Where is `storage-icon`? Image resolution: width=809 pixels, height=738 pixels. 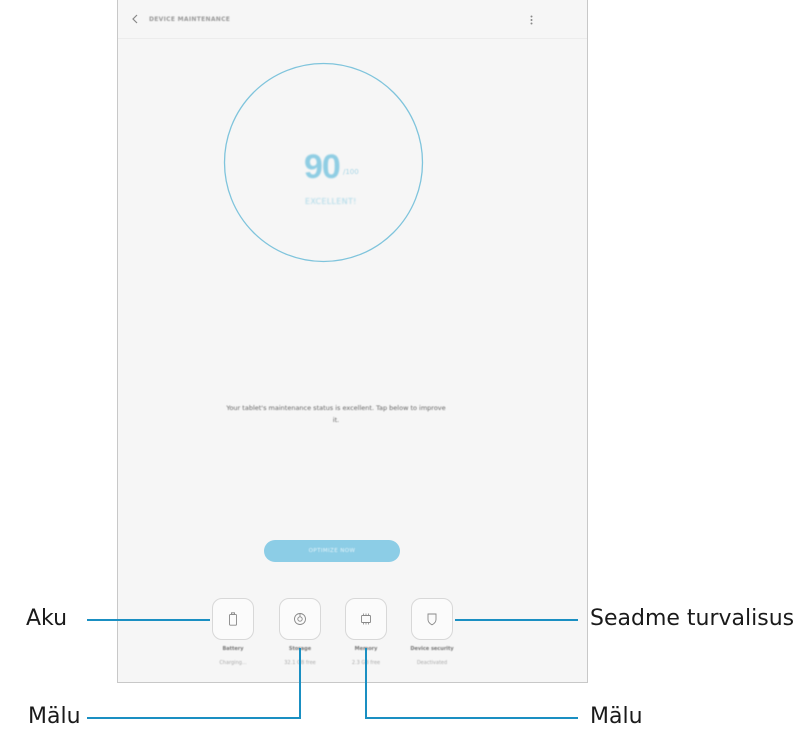
storage-icon is located at coordinates (300, 619).